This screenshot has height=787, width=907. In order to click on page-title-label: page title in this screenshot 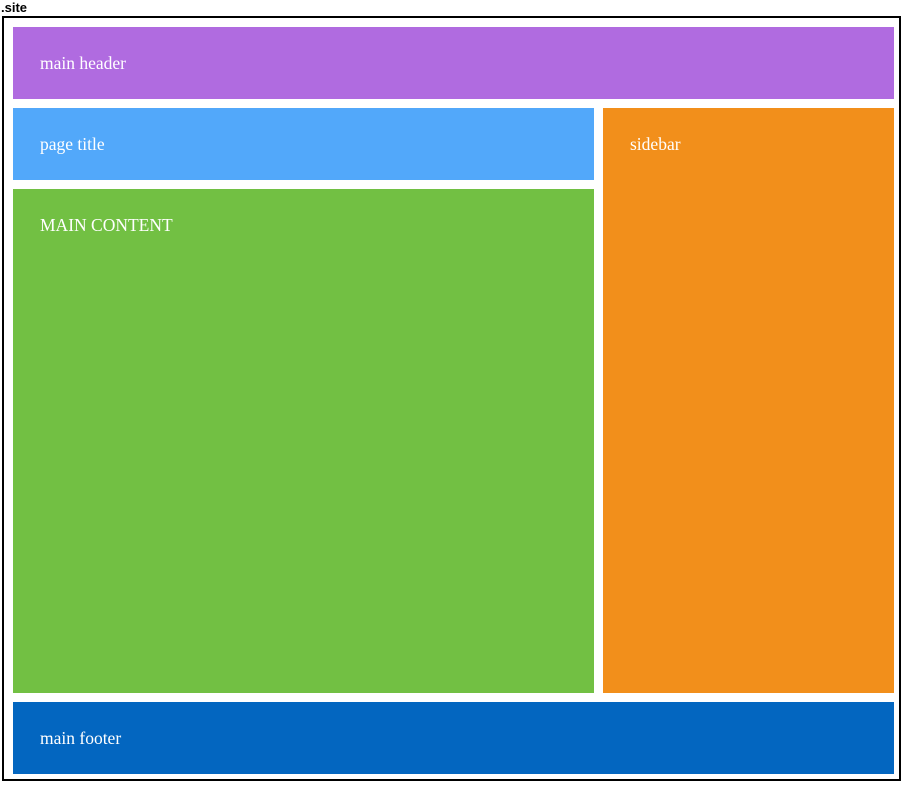, I will do `click(72, 144)`.